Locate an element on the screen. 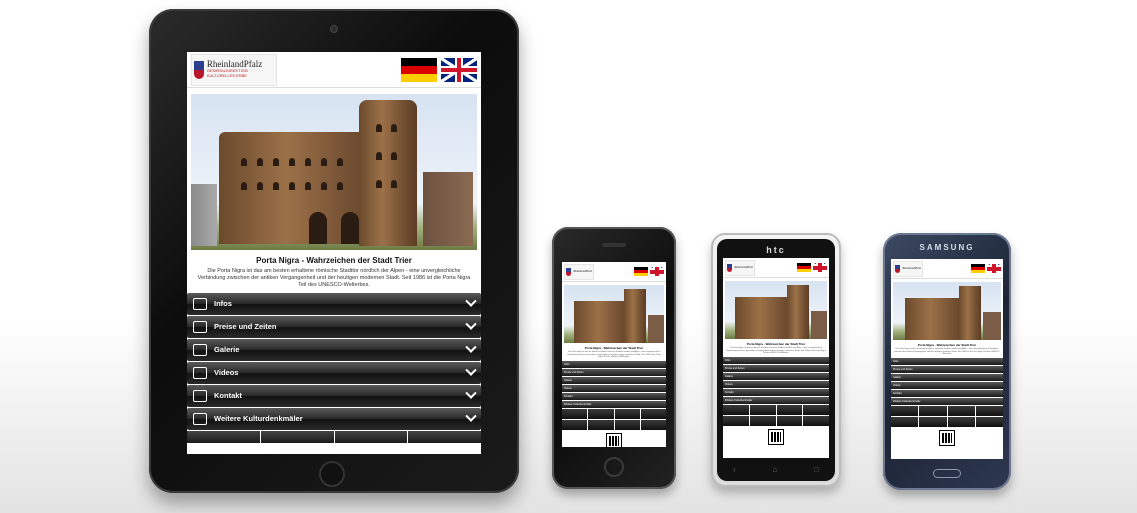 This screenshot has height=513, width=1137. htc-nav-keys: ‹ ⌂ □ is located at coordinates (776, 469).